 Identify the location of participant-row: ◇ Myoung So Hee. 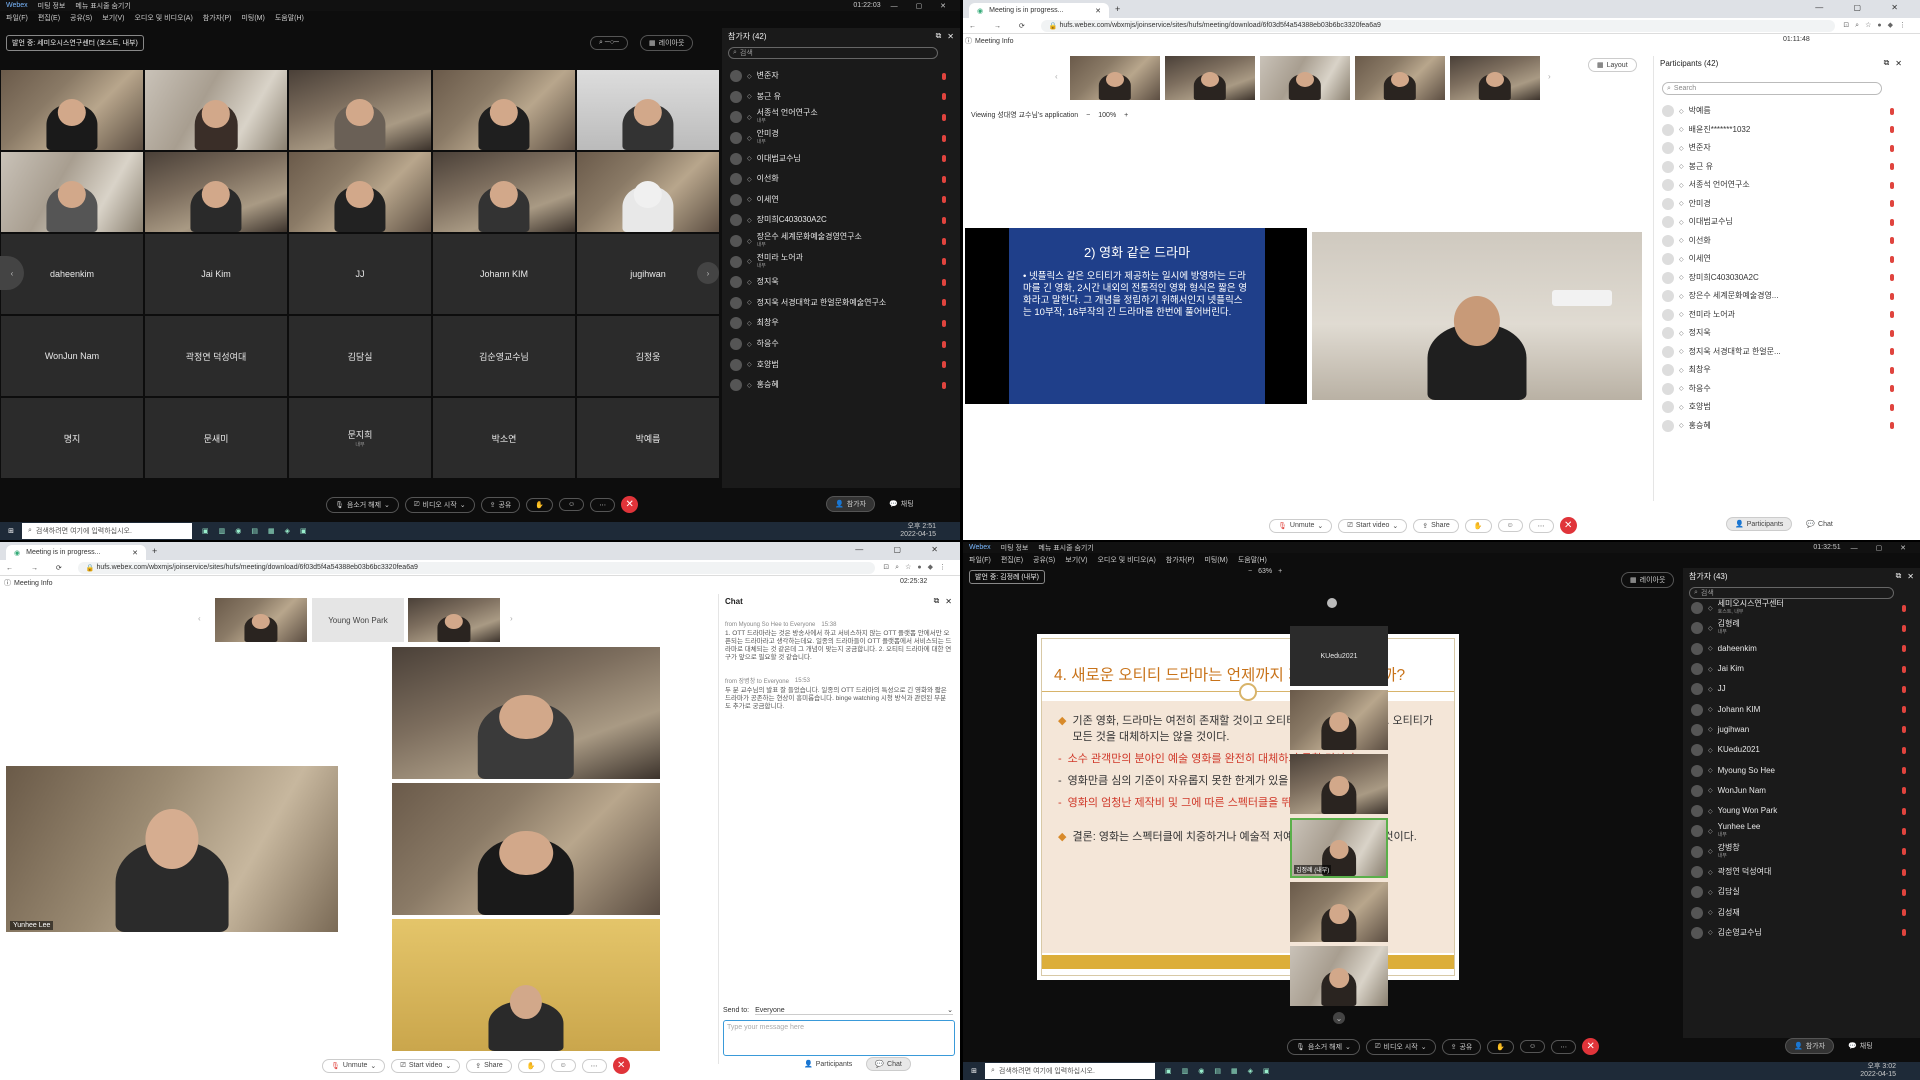
(1801, 770).